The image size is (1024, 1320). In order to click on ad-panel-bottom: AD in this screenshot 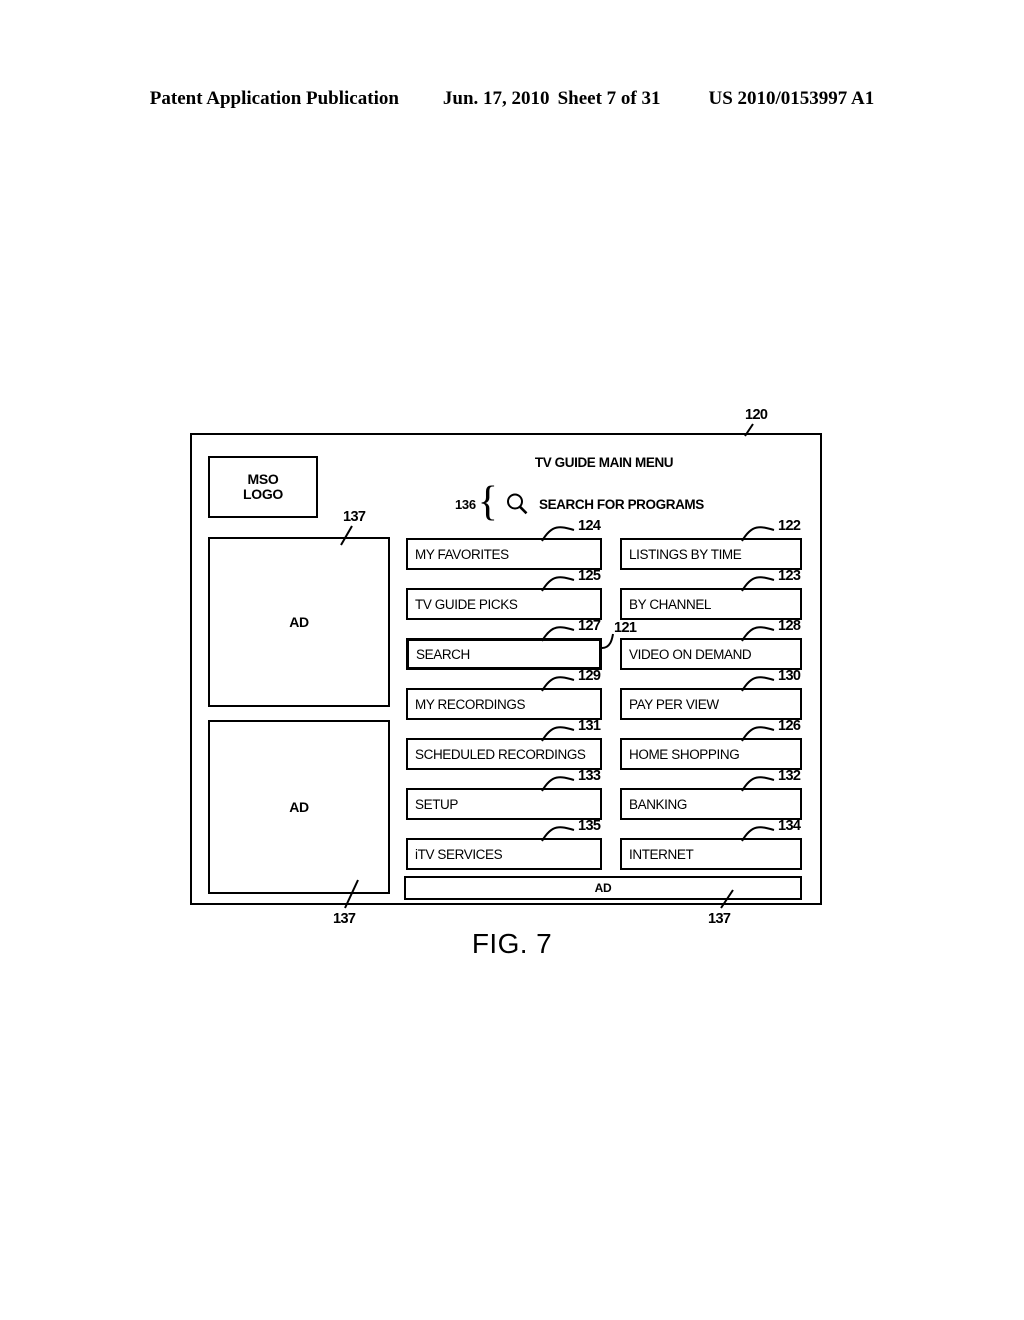, I will do `click(299, 807)`.